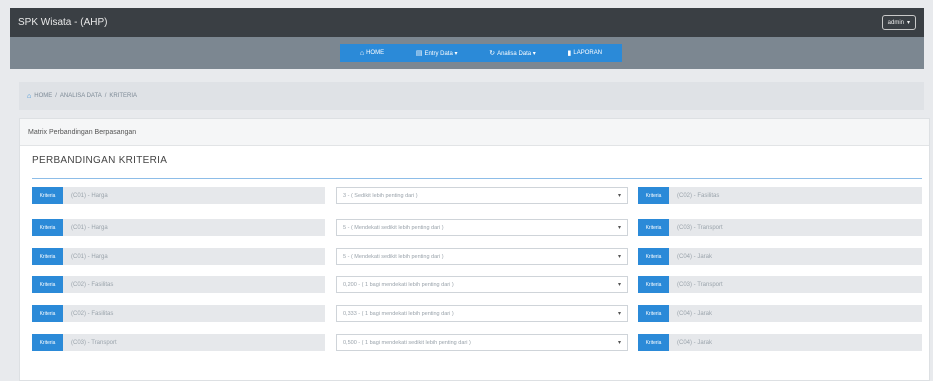  Describe the element at coordinates (380, 195) in the screenshot. I see `comparison-select-value: 3 - ( Sedikit lebih penting dari )` at that location.